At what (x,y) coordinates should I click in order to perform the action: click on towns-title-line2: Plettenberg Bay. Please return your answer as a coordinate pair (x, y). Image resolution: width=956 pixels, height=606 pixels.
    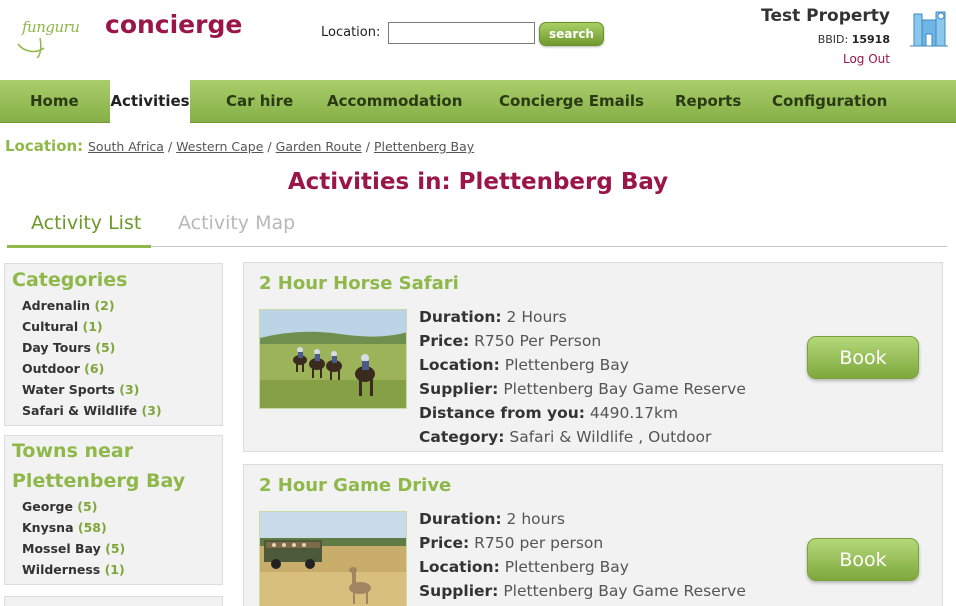
    Looking at the image, I should click on (99, 481).